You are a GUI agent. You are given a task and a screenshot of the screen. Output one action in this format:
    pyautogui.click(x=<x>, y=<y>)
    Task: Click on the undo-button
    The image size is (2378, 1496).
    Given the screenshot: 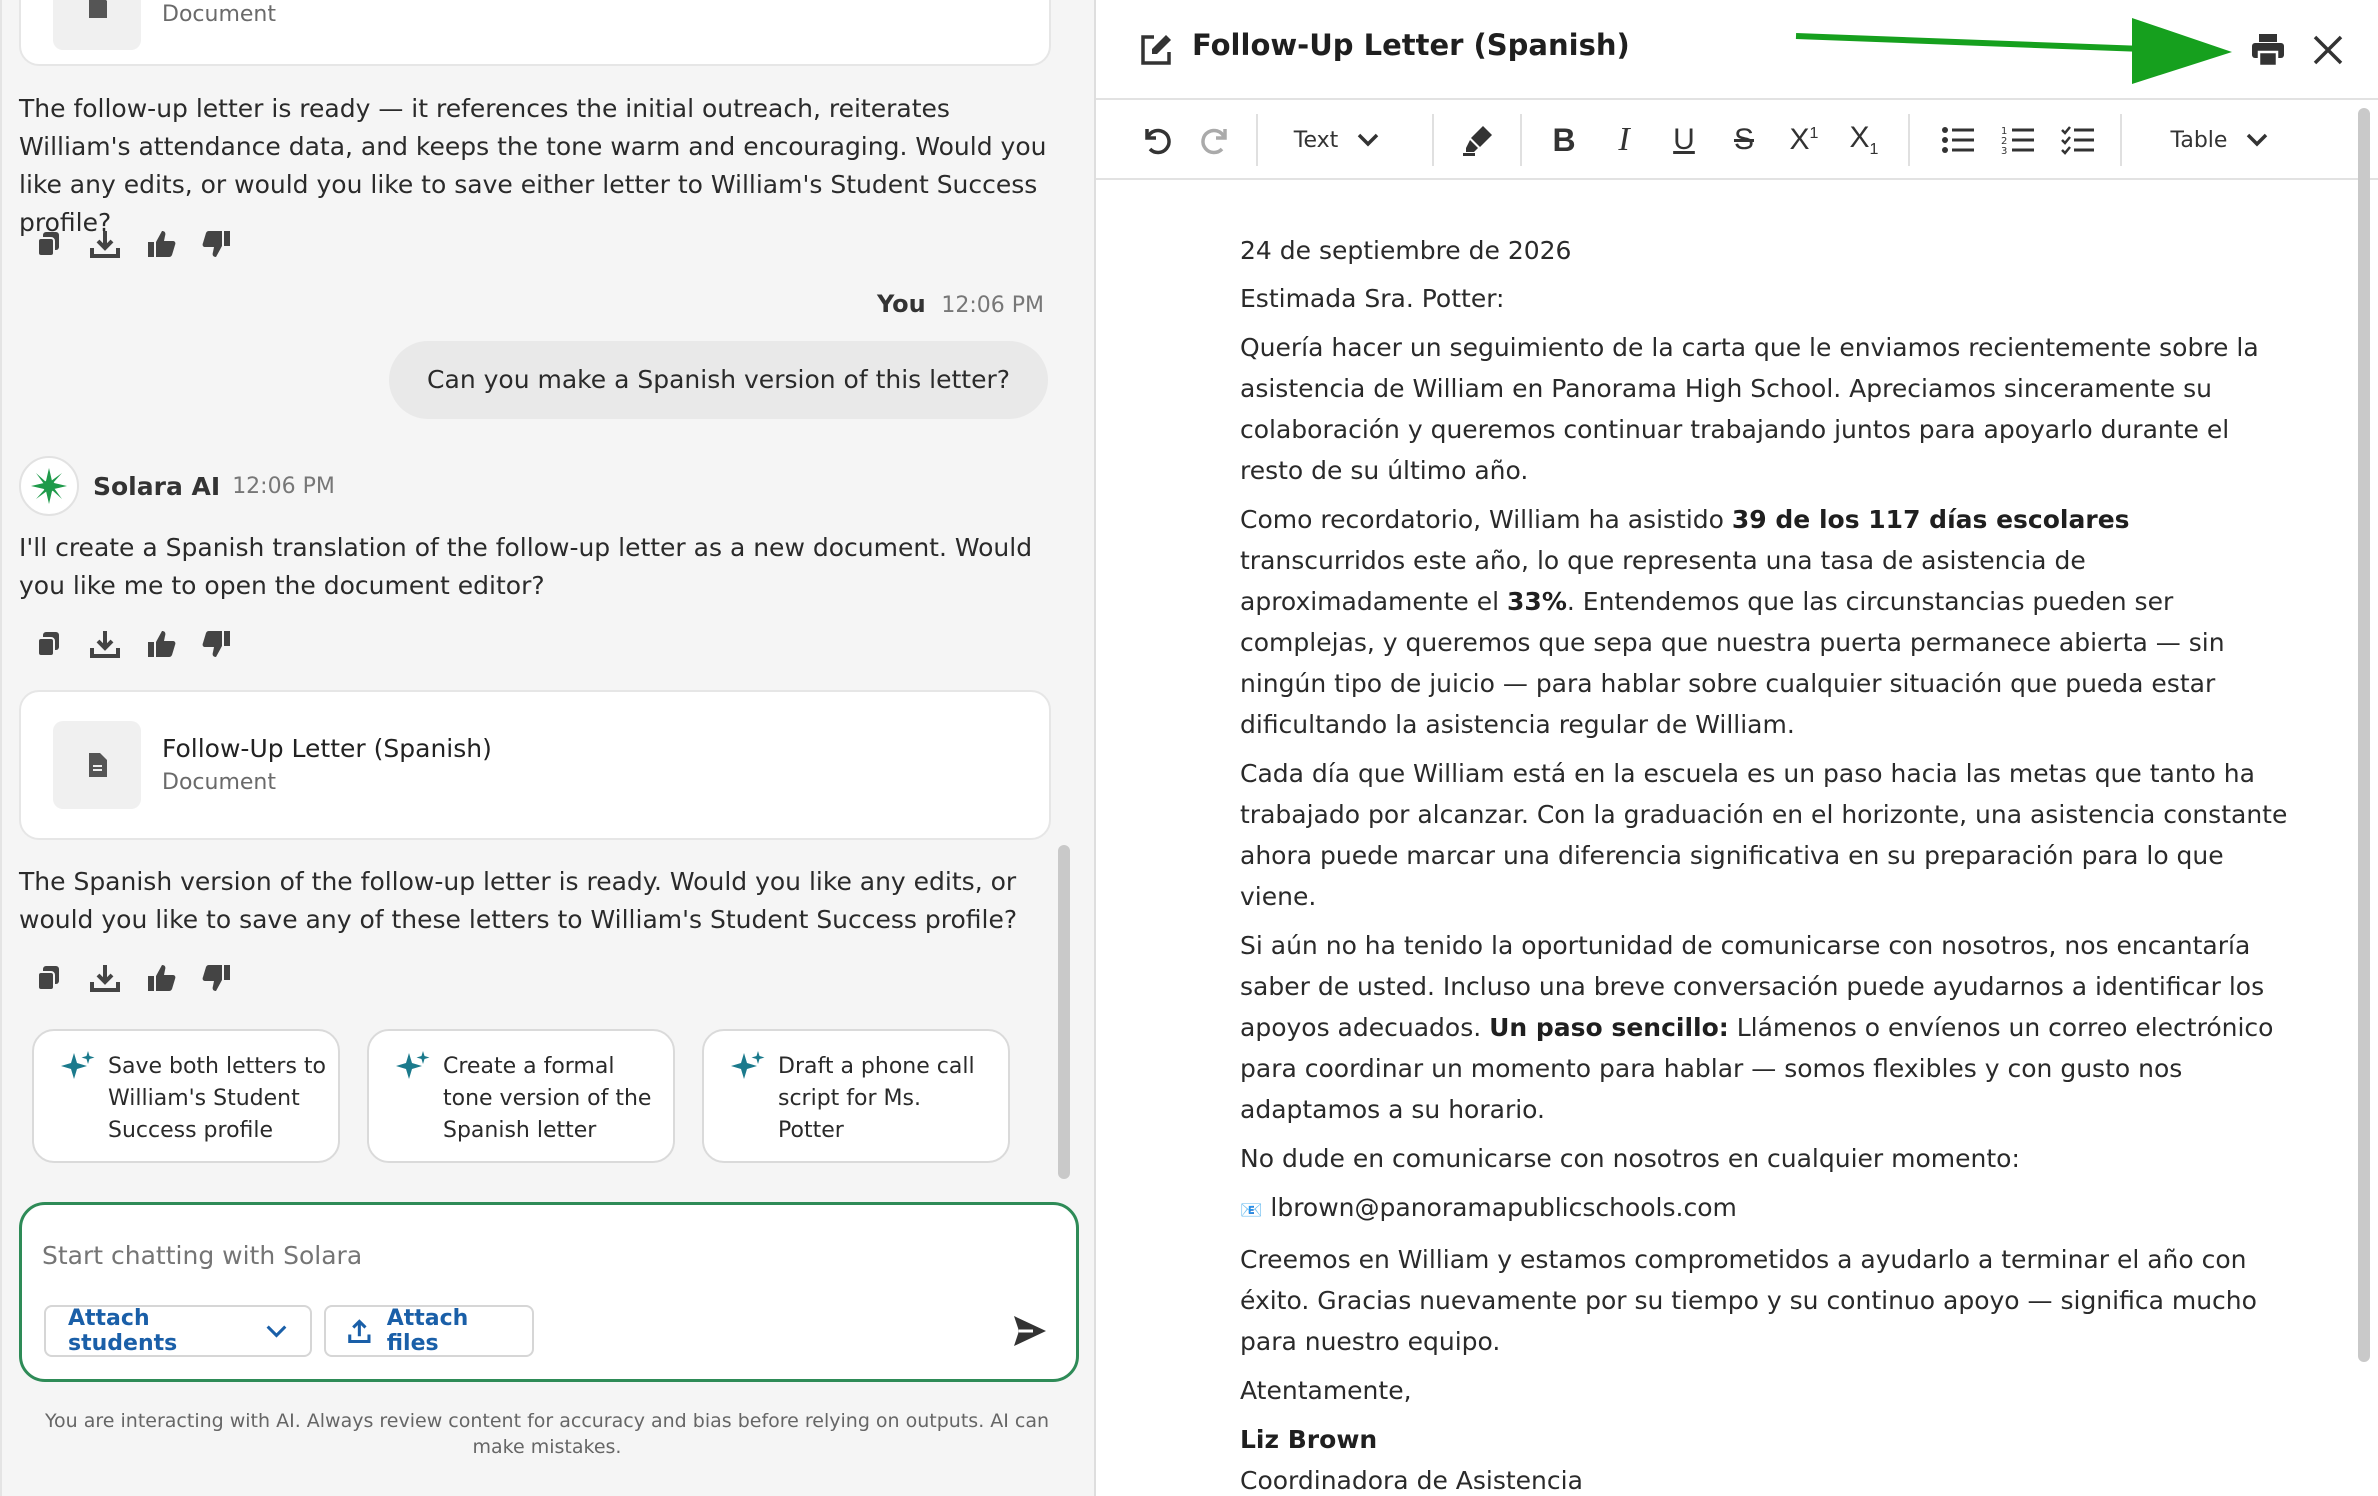 What is the action you would take?
    pyautogui.click(x=1156, y=140)
    